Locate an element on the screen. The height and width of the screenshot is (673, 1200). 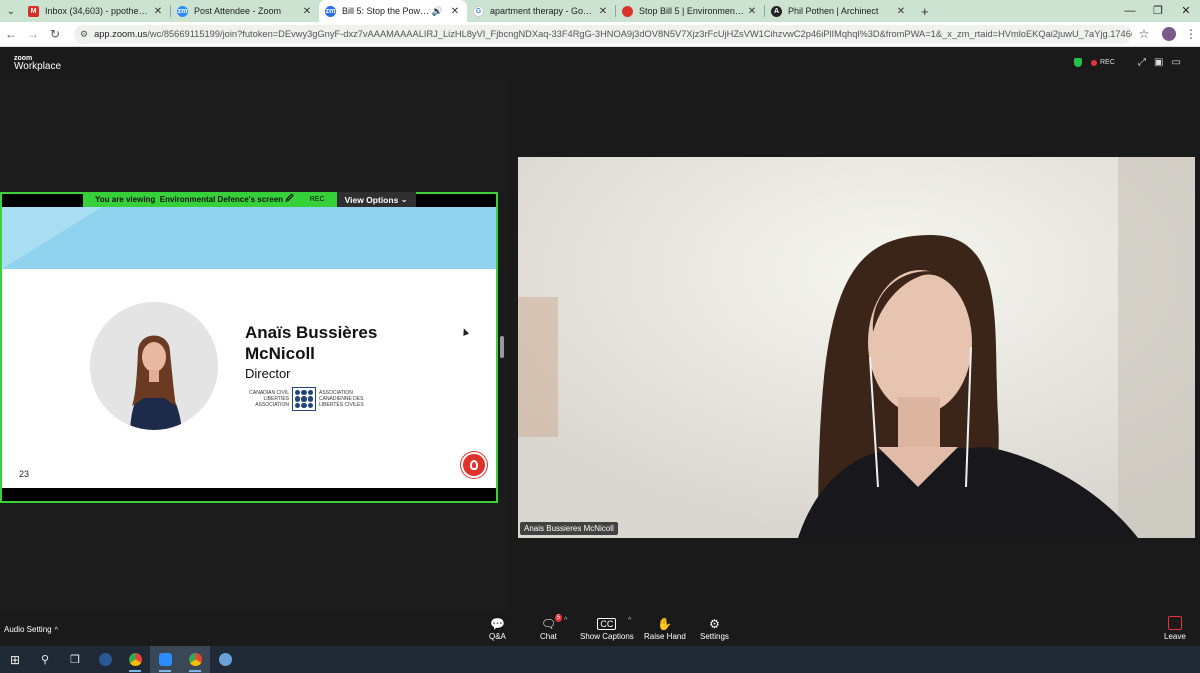
qa-icon: 💬 is located at coordinates (497, 624).